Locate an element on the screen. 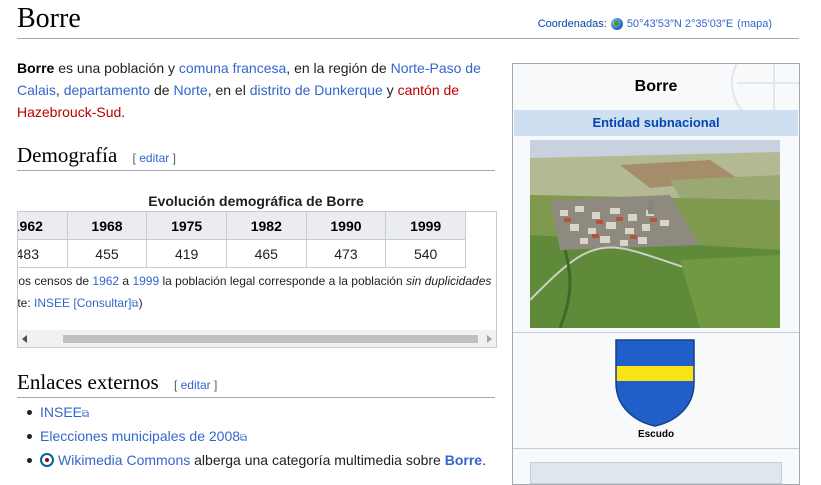  list-item: Elecciones municipales de 2008⧉ is located at coordinates (262, 438).